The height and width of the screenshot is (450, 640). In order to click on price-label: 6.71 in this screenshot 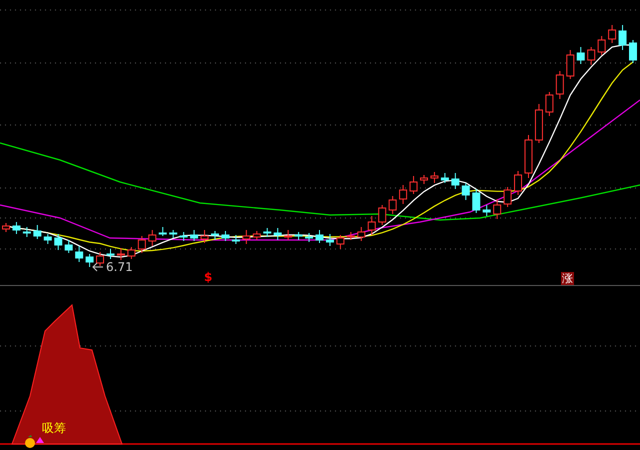, I will do `click(119, 267)`.